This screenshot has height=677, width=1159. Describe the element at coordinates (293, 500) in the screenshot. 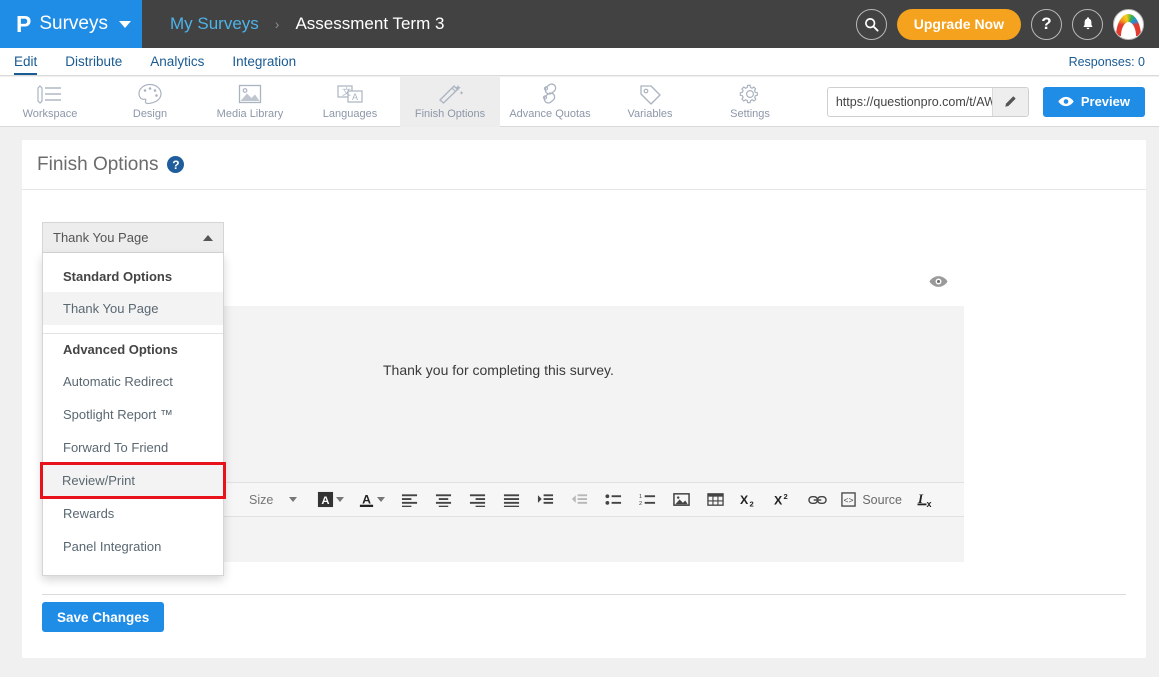

I see `font-size-caret-icon` at that location.